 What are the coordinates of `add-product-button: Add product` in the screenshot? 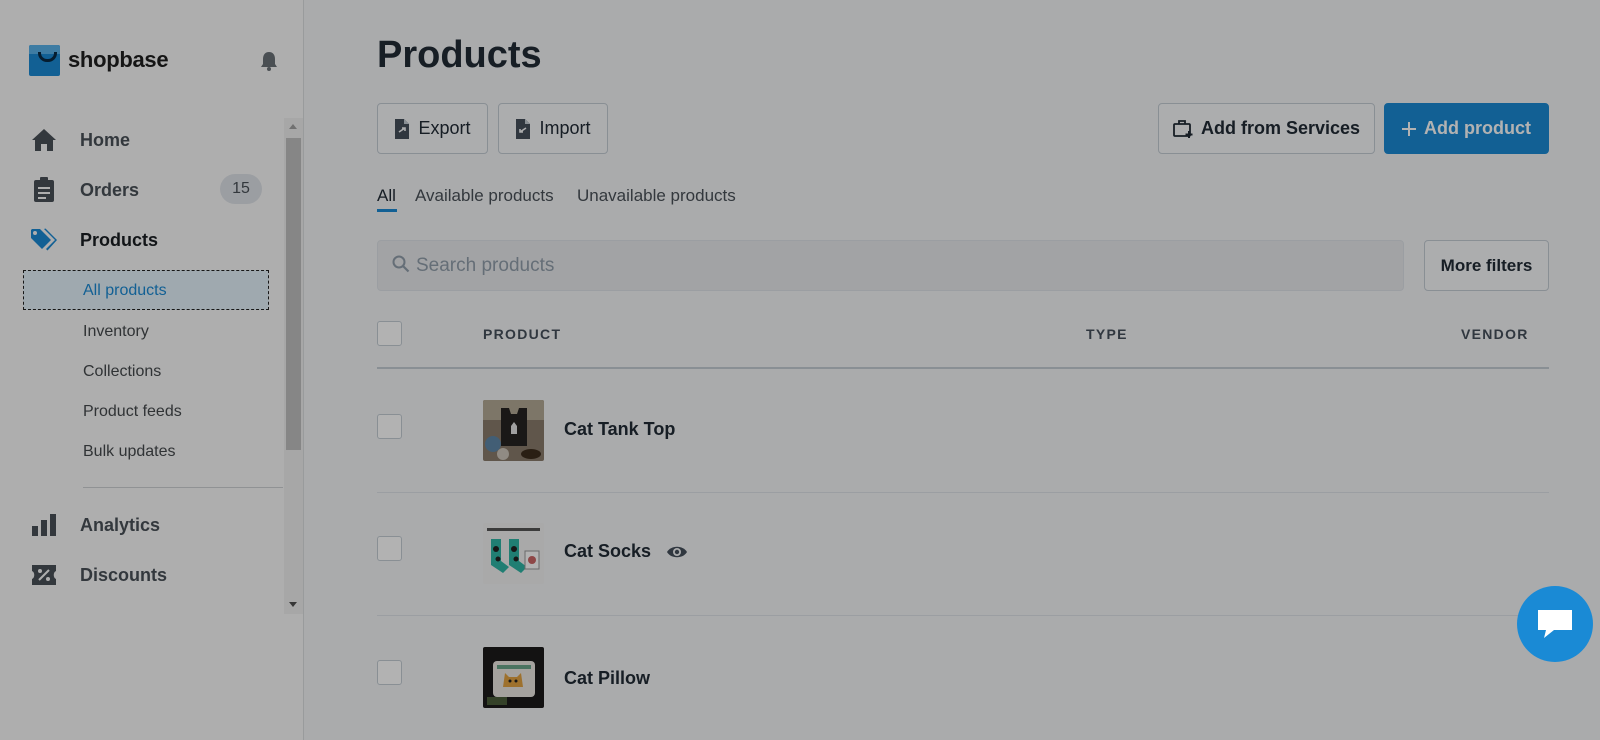 It's located at (1466, 128).